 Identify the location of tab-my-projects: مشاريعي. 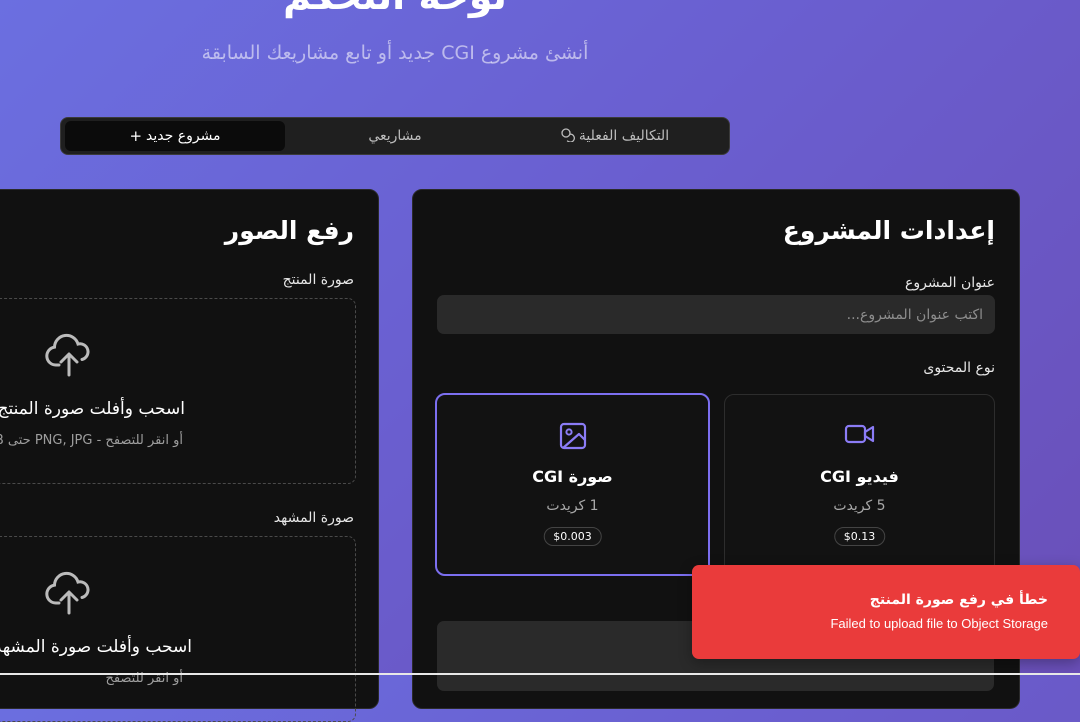
(395, 136).